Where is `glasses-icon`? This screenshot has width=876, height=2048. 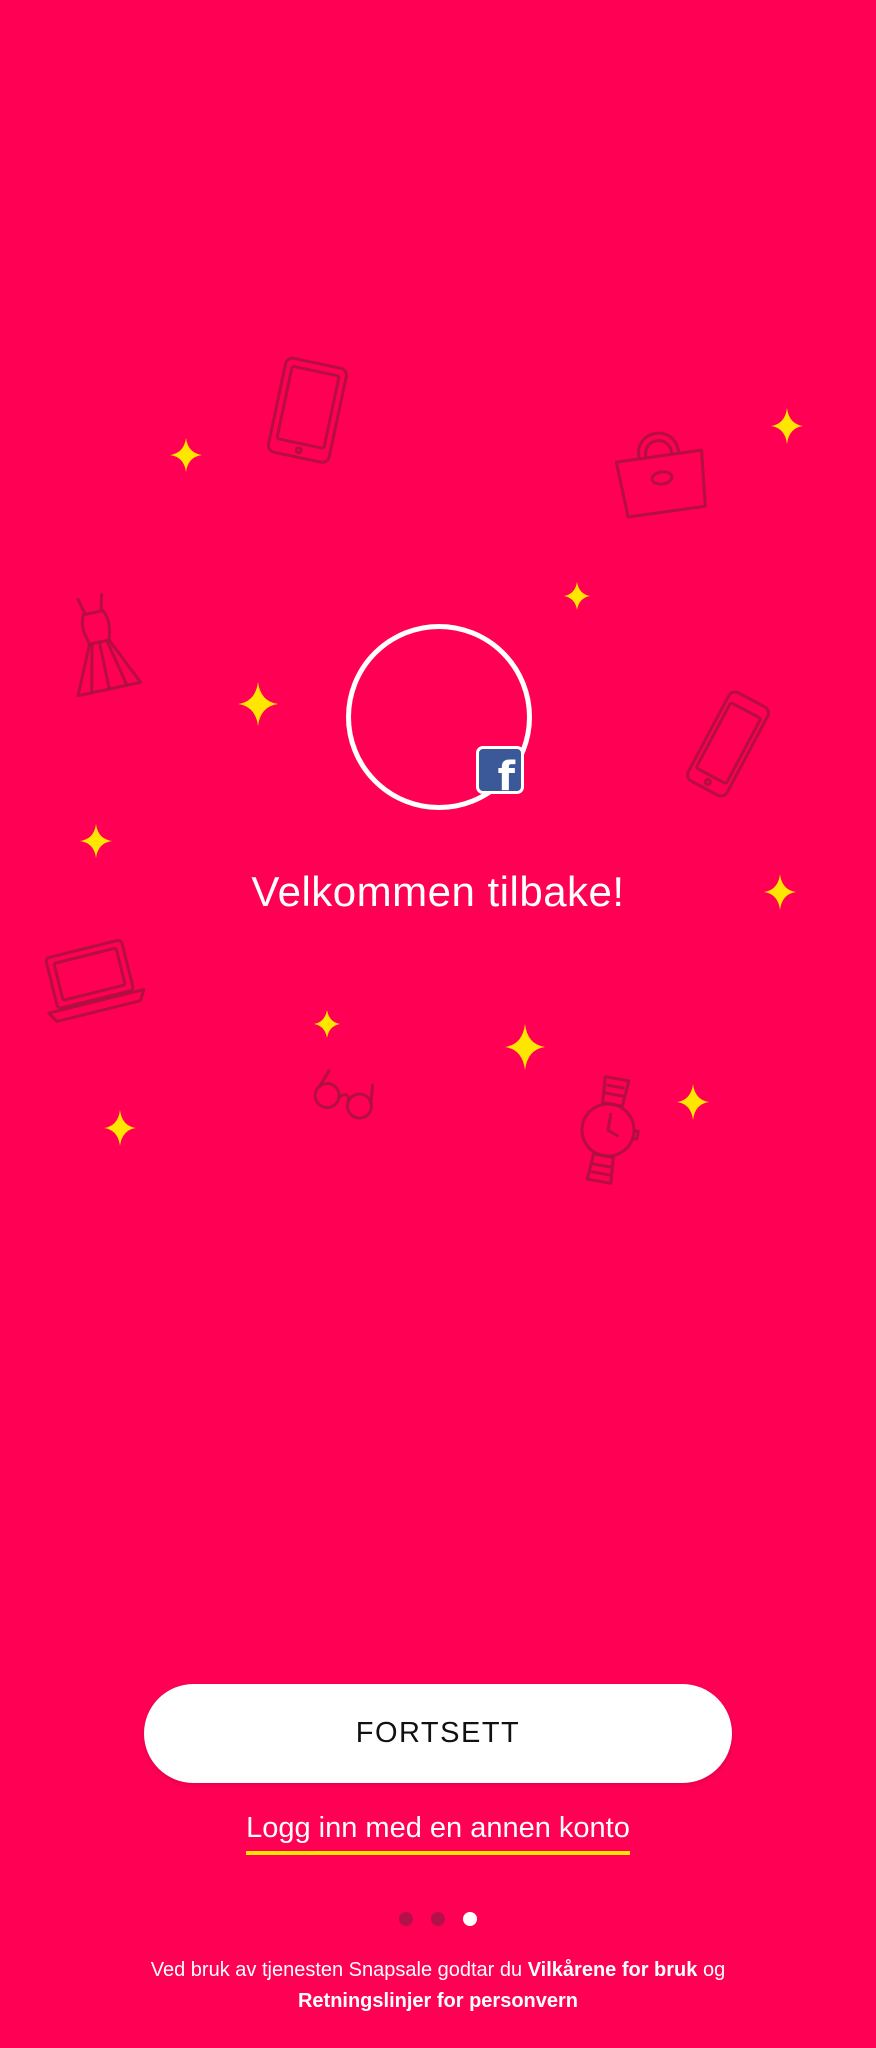 glasses-icon is located at coordinates (344, 1094).